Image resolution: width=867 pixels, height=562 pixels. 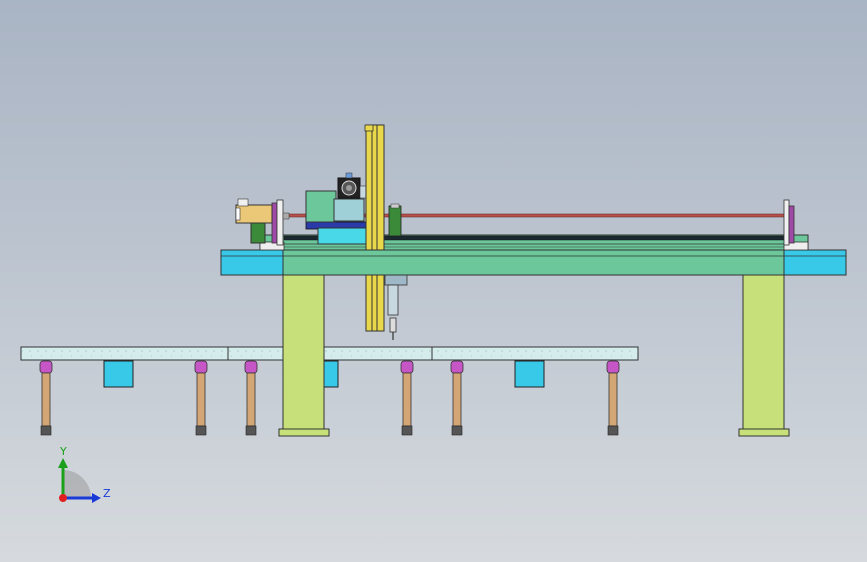 What do you see at coordinates (63, 498) in the screenshot?
I see `triad-origin` at bounding box center [63, 498].